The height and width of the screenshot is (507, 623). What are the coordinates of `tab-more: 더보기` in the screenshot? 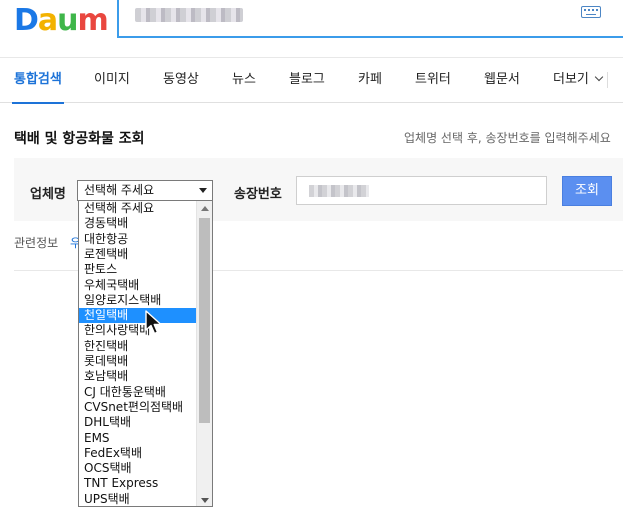 It's located at (578, 80).